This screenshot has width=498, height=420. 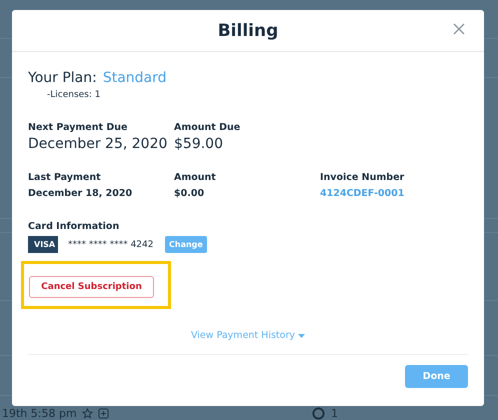 I want to click on close-button, so click(x=459, y=29).